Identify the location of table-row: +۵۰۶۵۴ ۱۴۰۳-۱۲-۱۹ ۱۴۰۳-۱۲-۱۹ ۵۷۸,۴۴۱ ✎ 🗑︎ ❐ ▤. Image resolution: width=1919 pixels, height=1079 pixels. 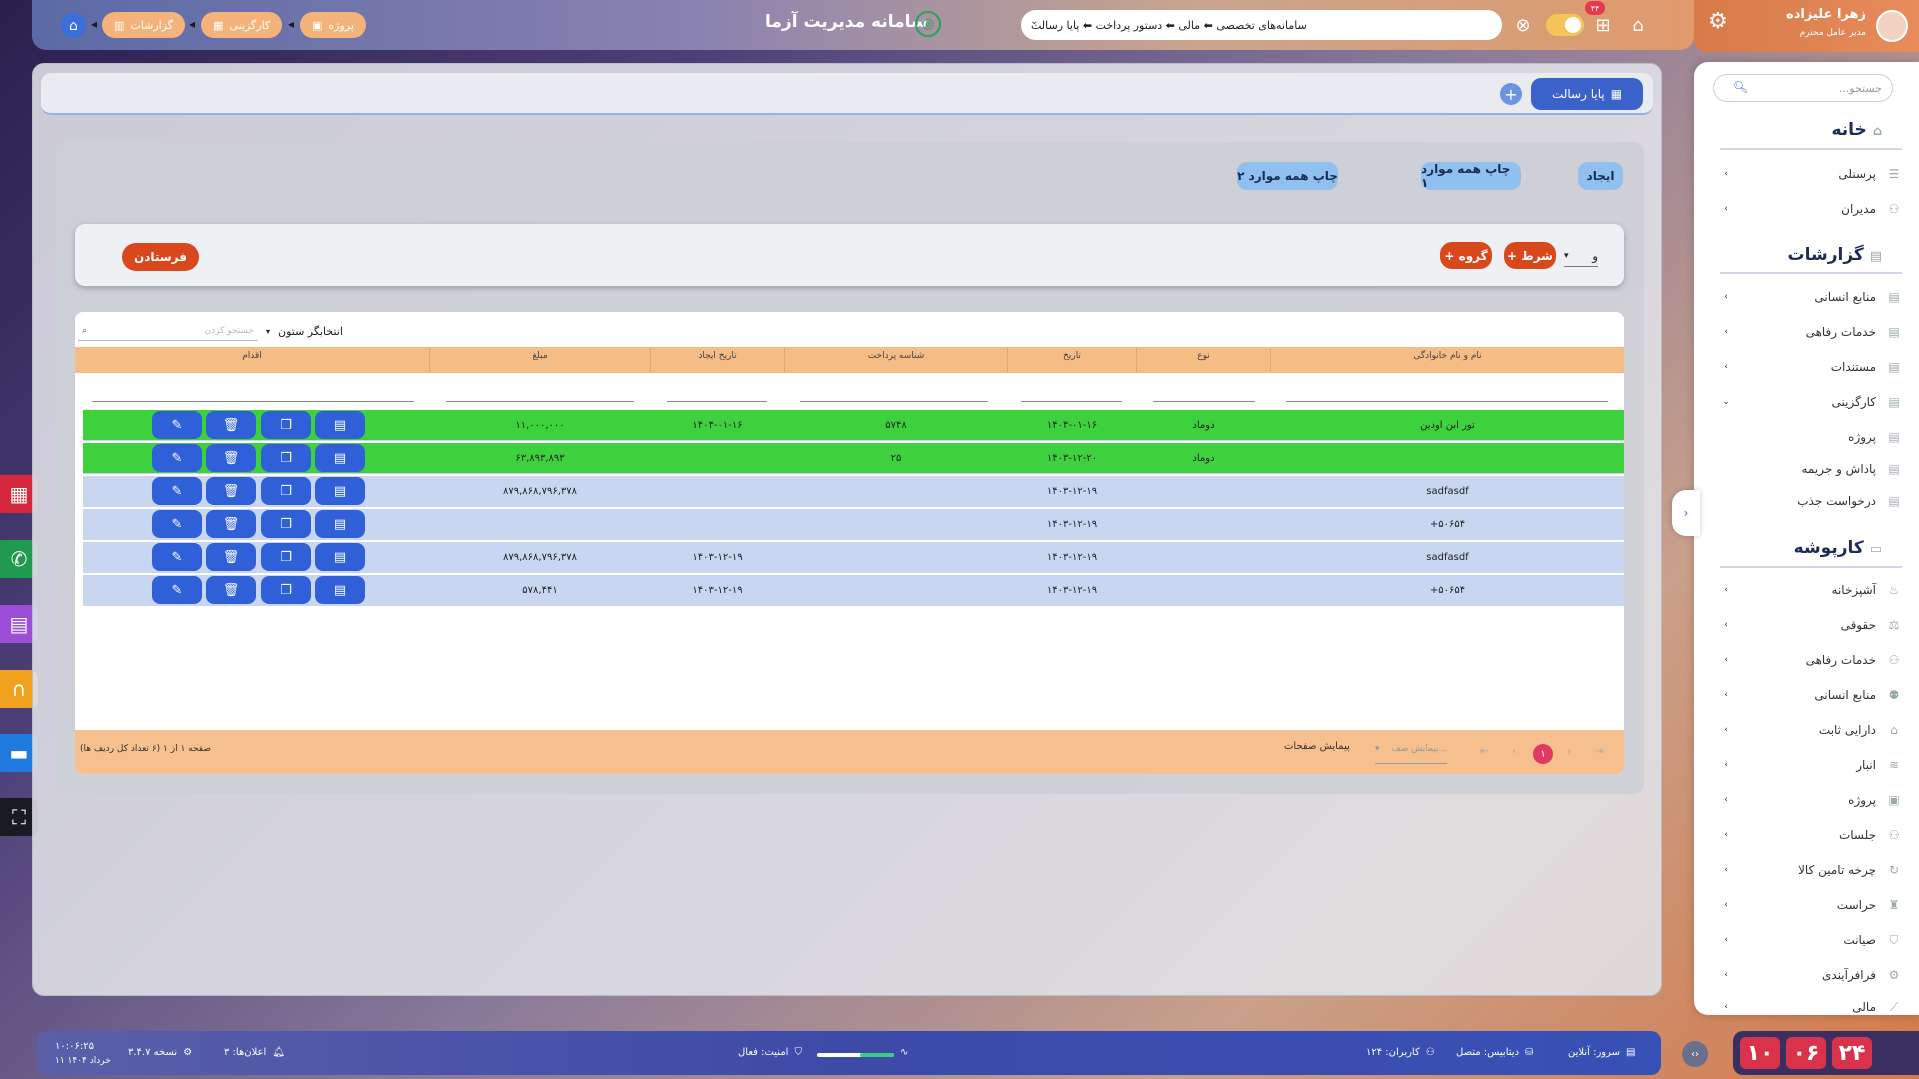
(853, 590).